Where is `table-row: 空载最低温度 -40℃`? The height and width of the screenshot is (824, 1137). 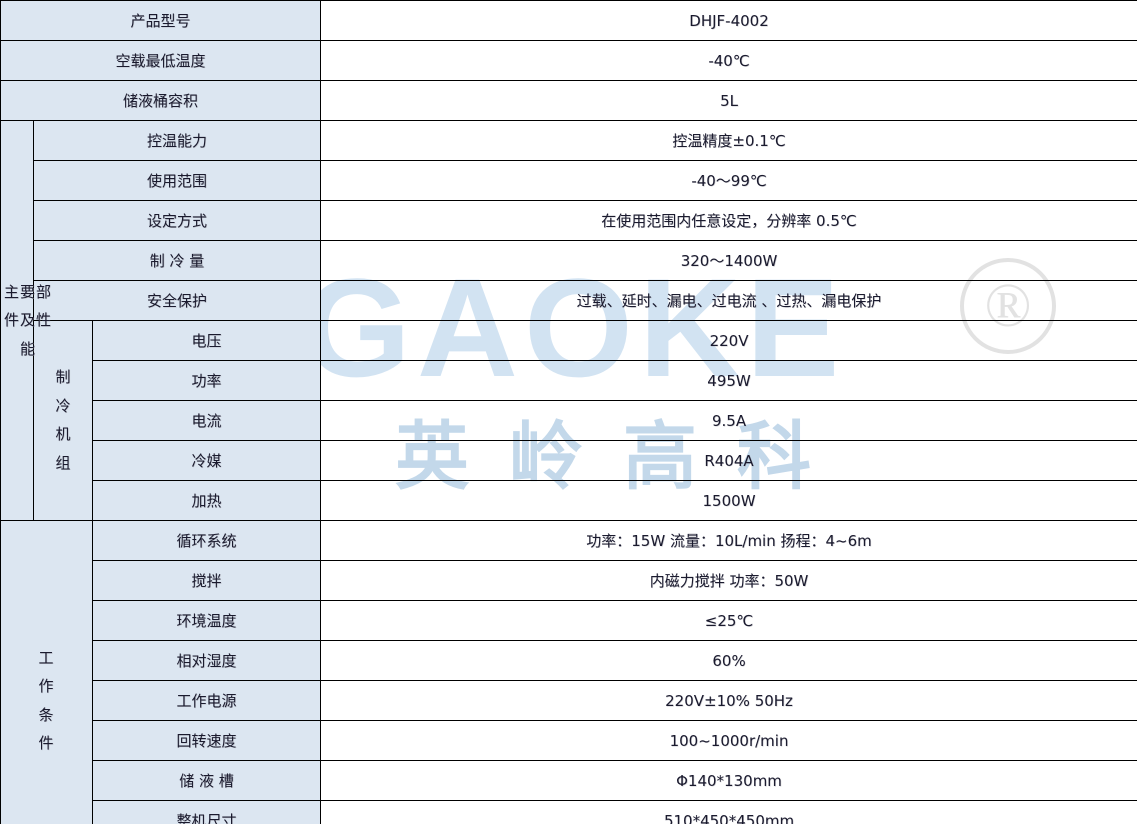 table-row: 空载最低温度 -40℃ is located at coordinates (568, 60).